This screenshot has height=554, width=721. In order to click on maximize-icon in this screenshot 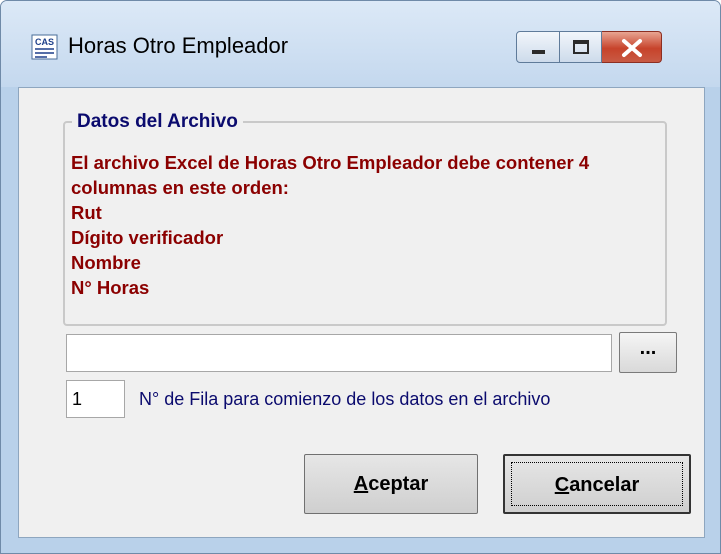, I will do `click(581, 47)`.